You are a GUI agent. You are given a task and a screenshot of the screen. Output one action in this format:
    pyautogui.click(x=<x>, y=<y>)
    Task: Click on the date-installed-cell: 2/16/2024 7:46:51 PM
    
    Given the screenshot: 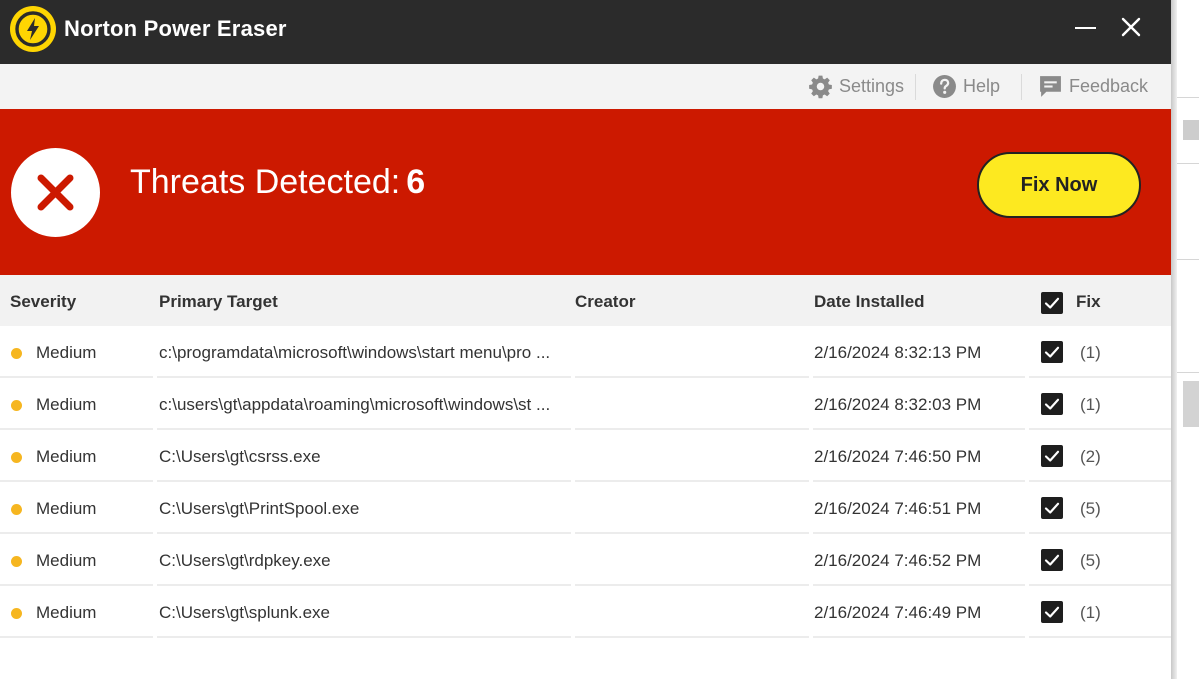 What is the action you would take?
    pyautogui.click(x=898, y=508)
    